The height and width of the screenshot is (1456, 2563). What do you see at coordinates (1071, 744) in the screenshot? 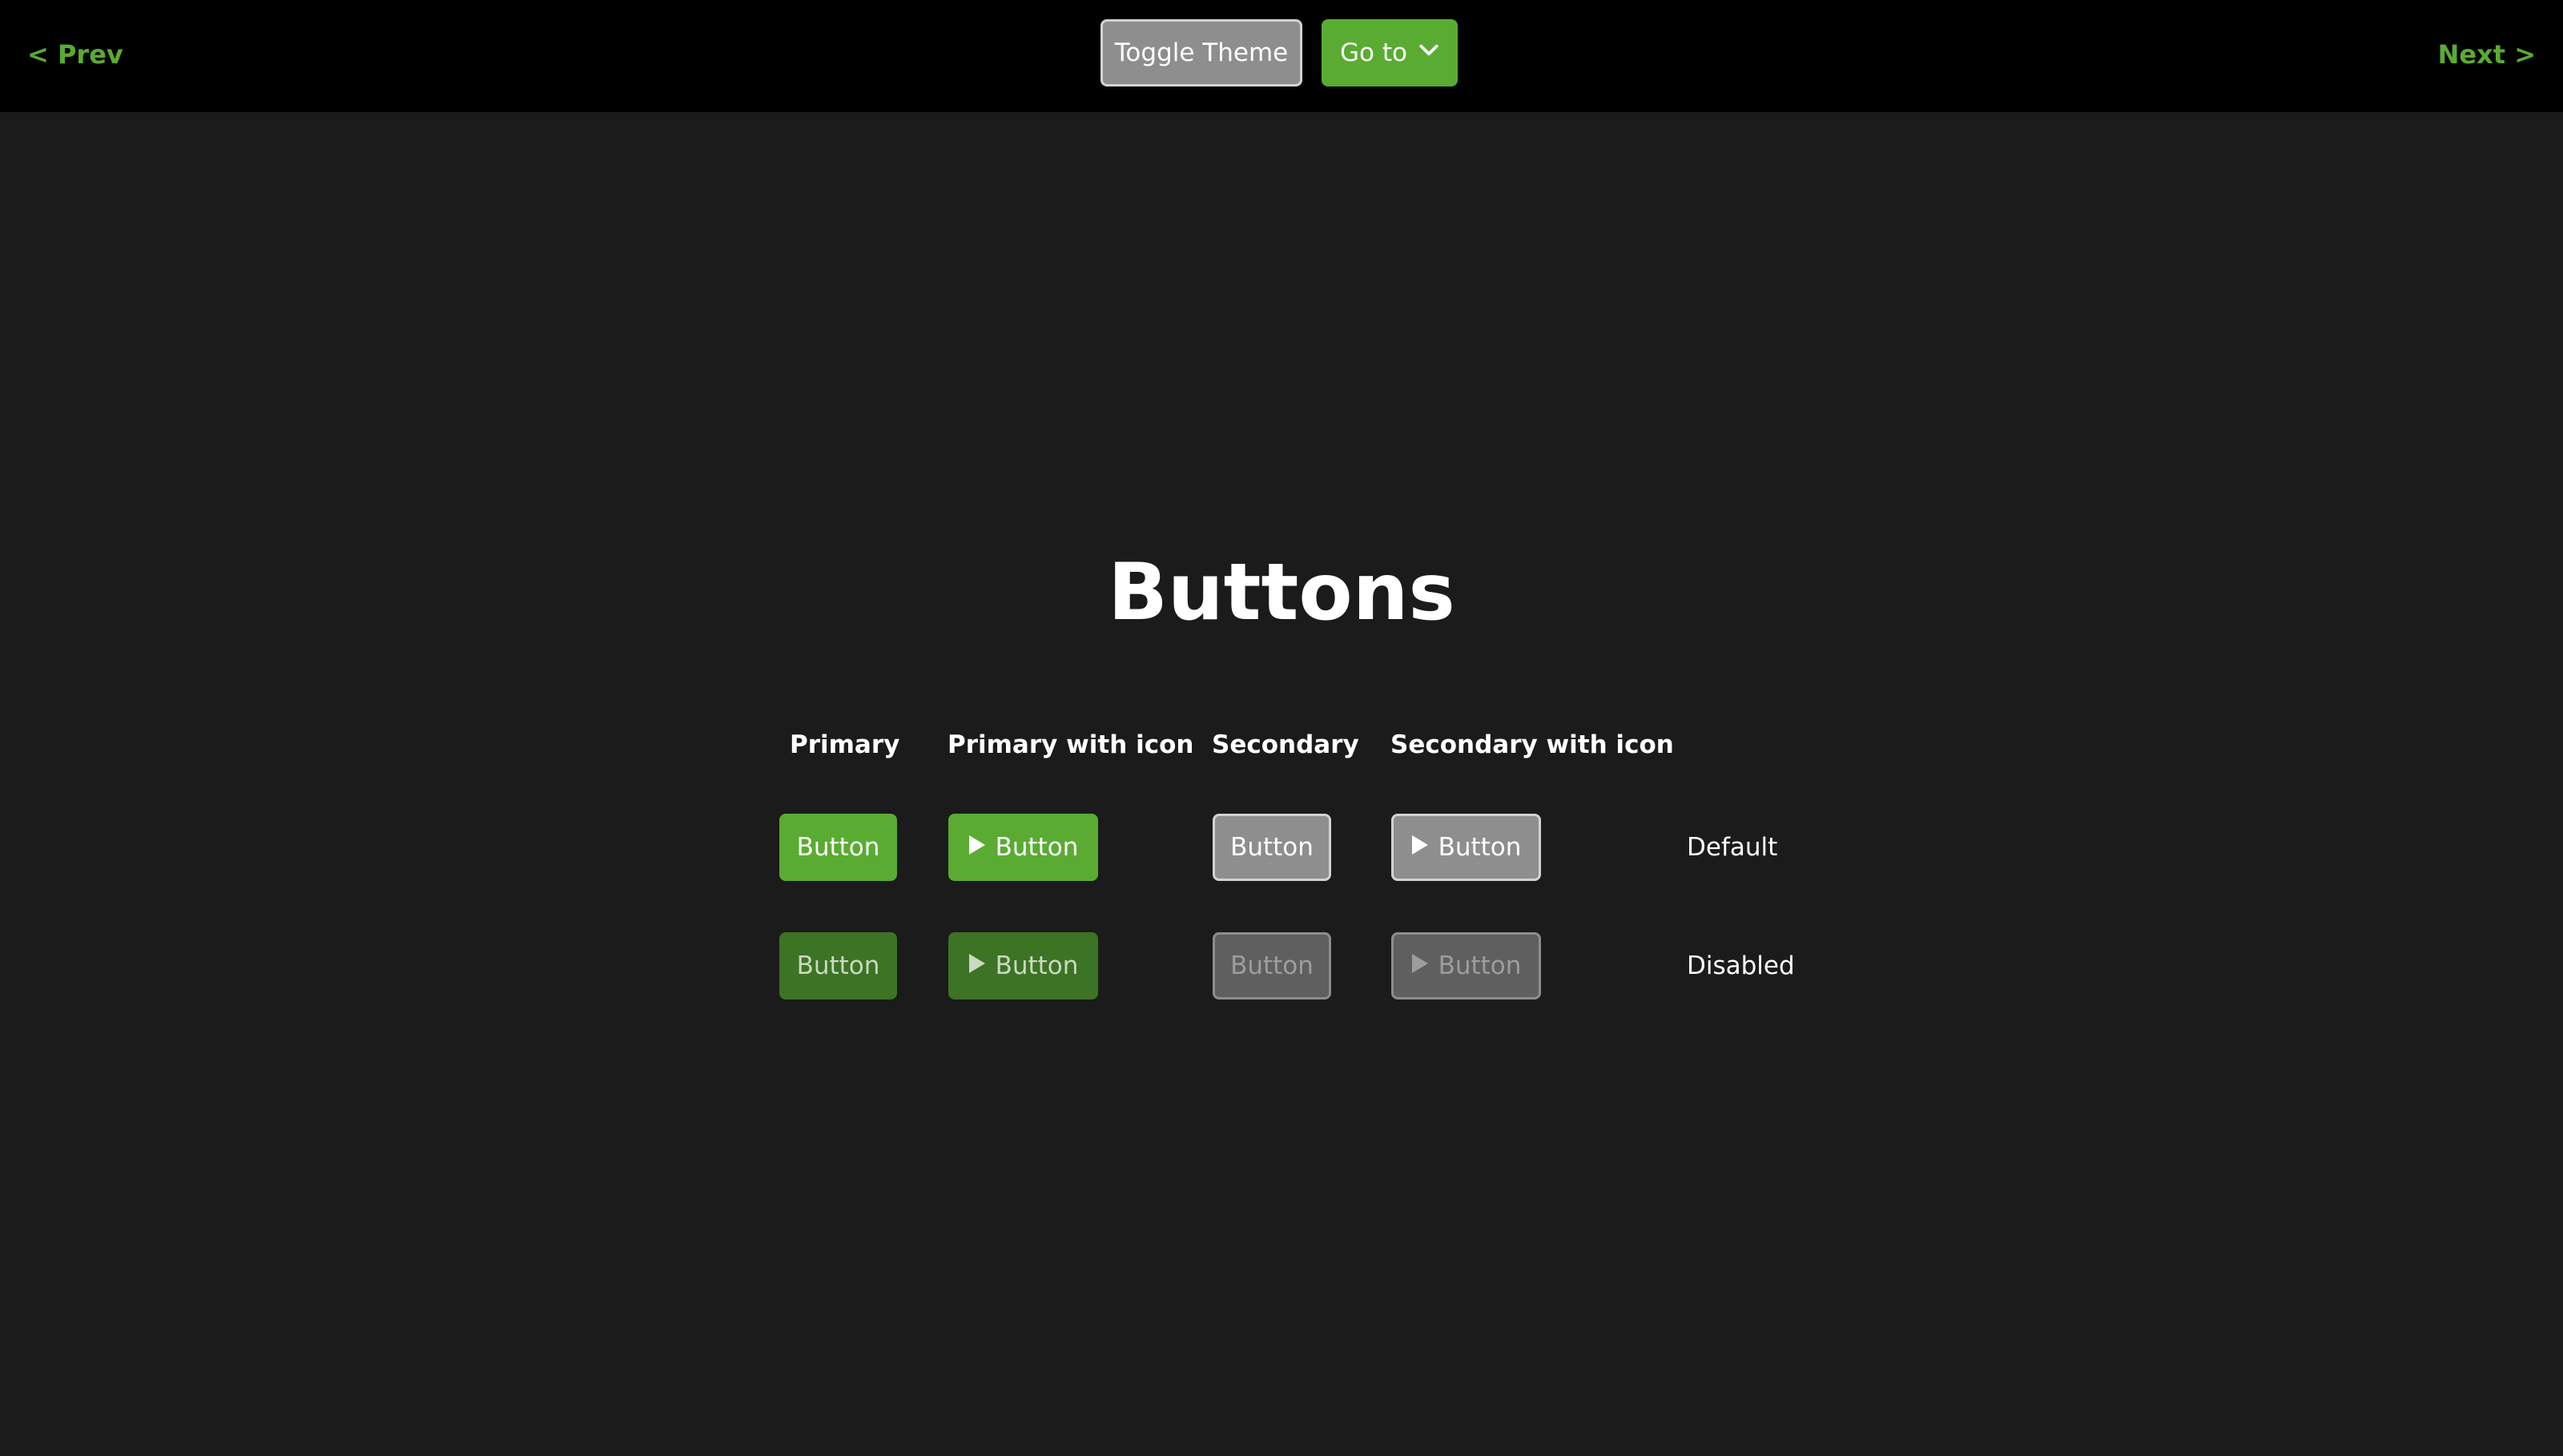
I see `column-header-primary-with-icon: Primary with icon` at bounding box center [1071, 744].